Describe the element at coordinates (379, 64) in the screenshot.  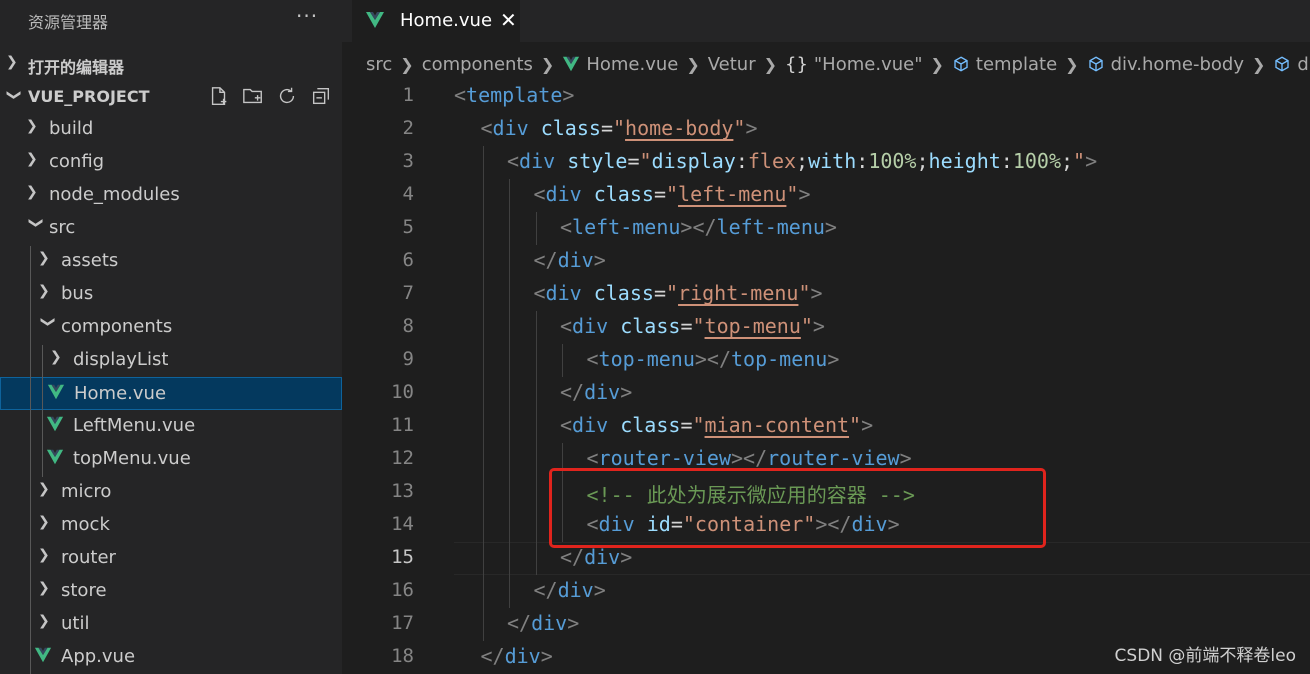
I see `breadcrumb-src: src` at that location.